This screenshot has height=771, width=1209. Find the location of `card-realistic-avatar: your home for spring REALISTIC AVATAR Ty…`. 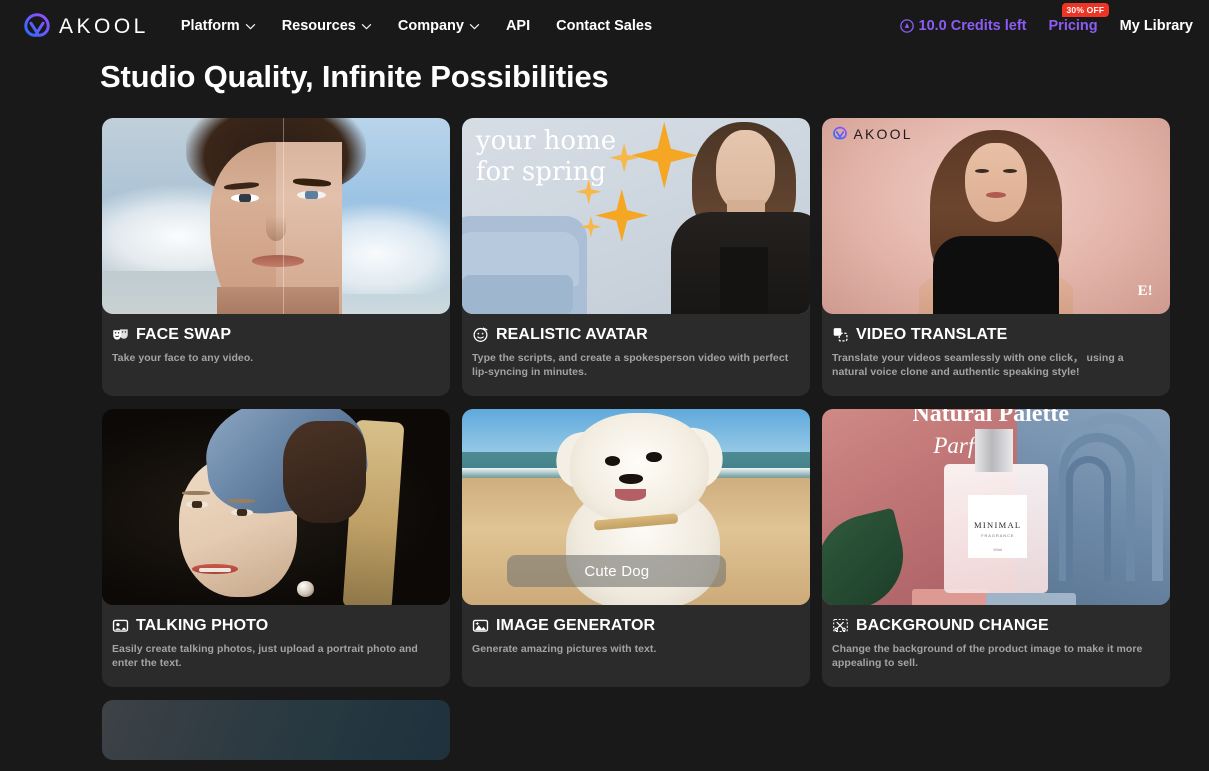

card-realistic-avatar: your home for spring REALISTIC AVATAR Ty… is located at coordinates (636, 257).